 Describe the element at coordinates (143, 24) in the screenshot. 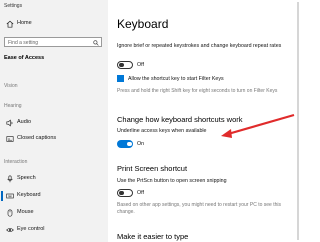

I see `page-title: Keyboard` at that location.